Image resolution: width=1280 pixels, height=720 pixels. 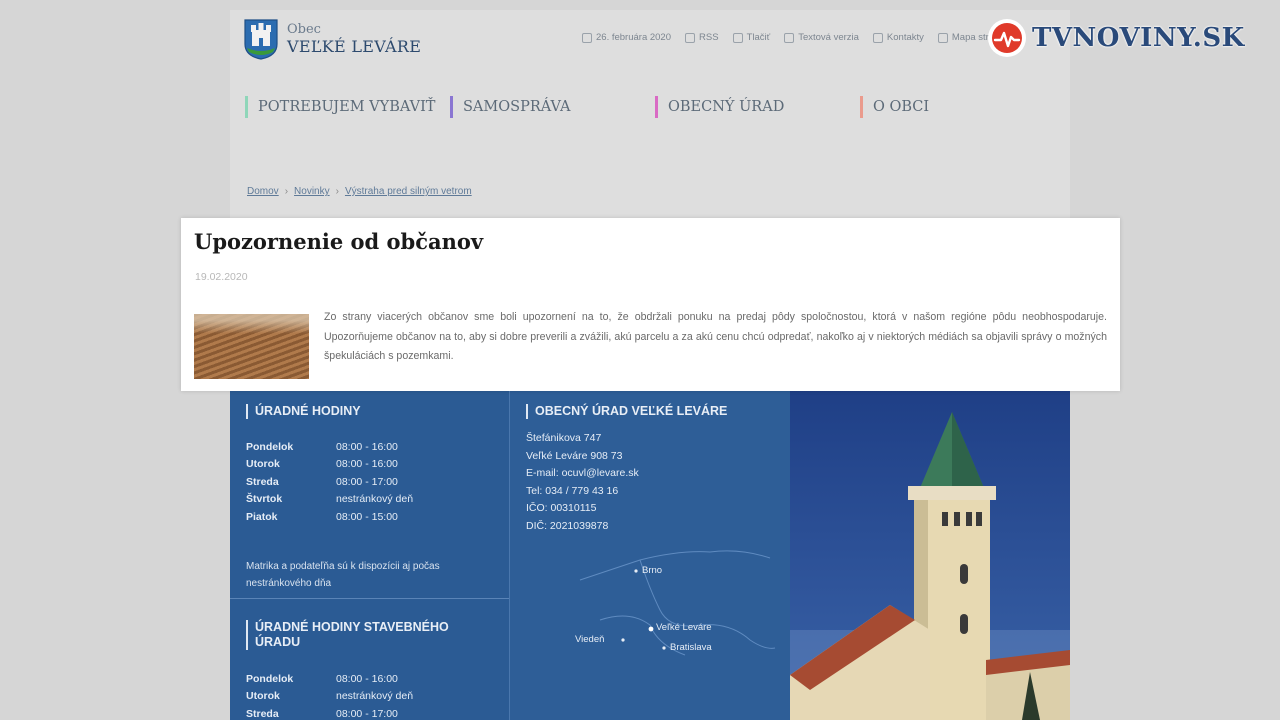 What do you see at coordinates (634, 37) in the screenshot?
I see `toolbar-date-label: 26. februára 2020` at bounding box center [634, 37].